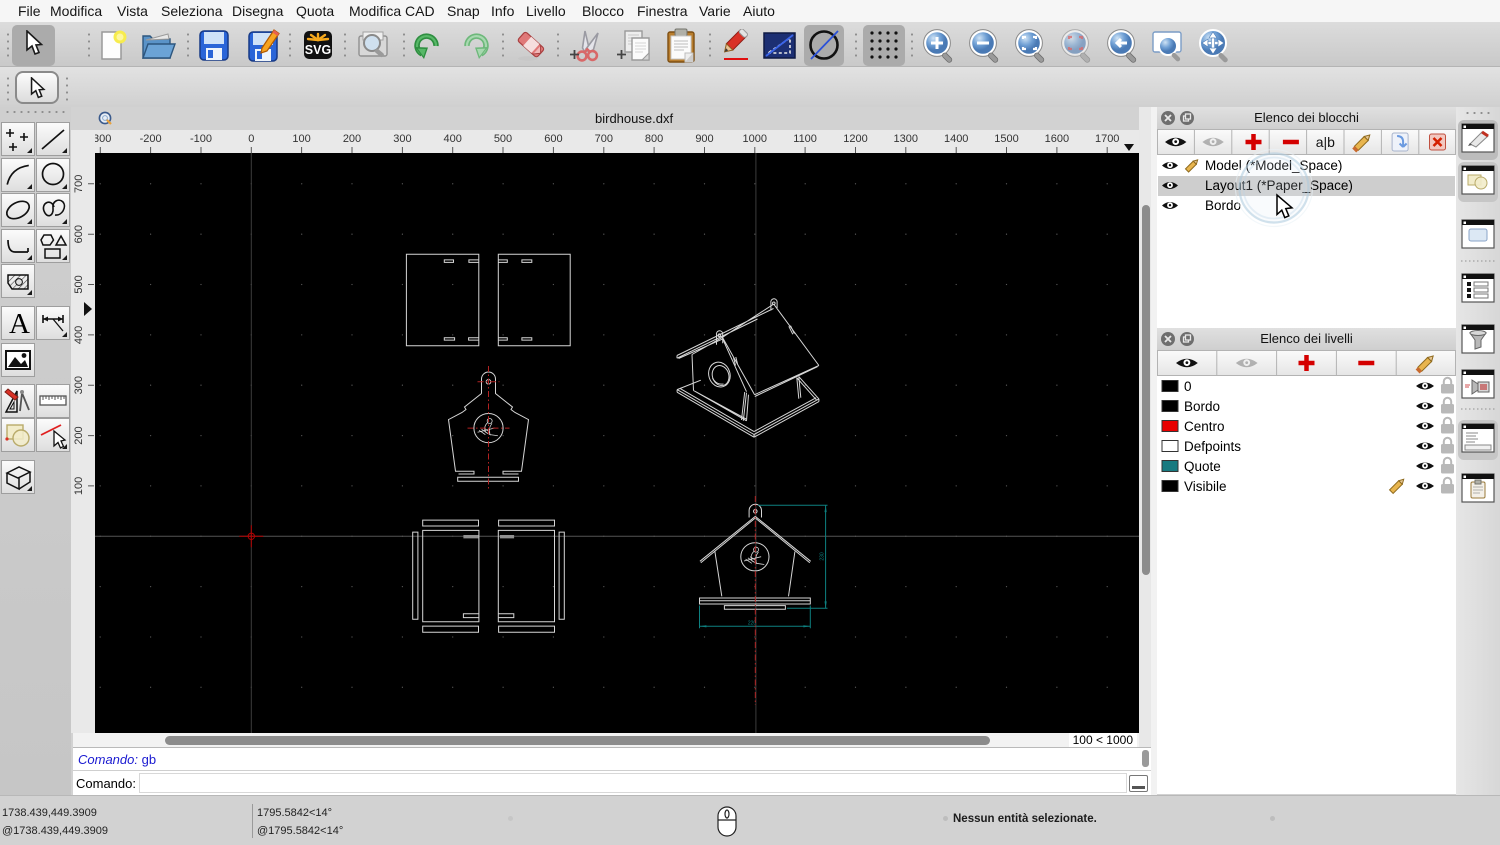 This screenshot has width=1500, height=845. What do you see at coordinates (704, 139) in the screenshot?
I see `svg-text: 900` at bounding box center [704, 139].